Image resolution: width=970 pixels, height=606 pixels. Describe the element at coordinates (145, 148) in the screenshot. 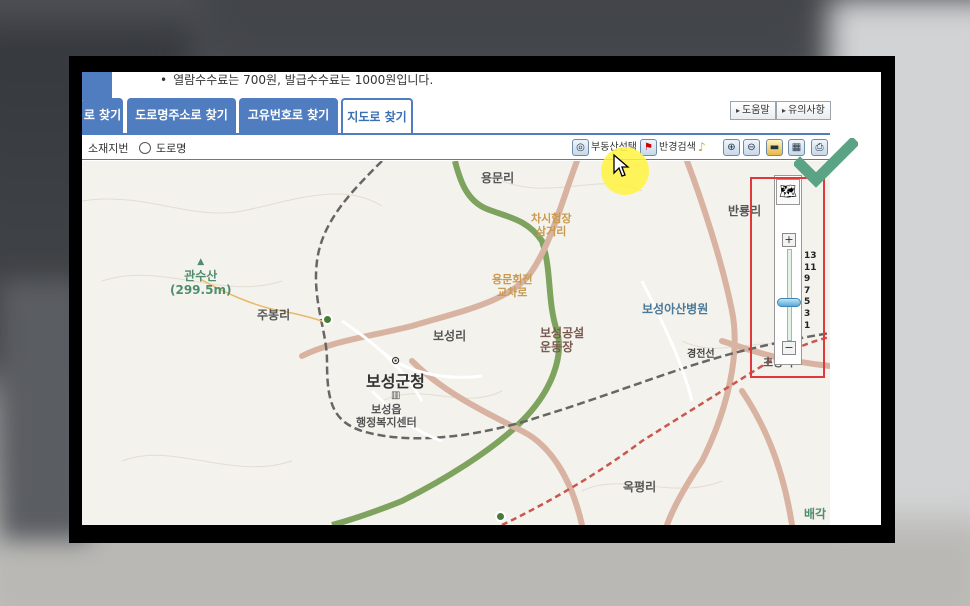

I see `radio-road` at that location.